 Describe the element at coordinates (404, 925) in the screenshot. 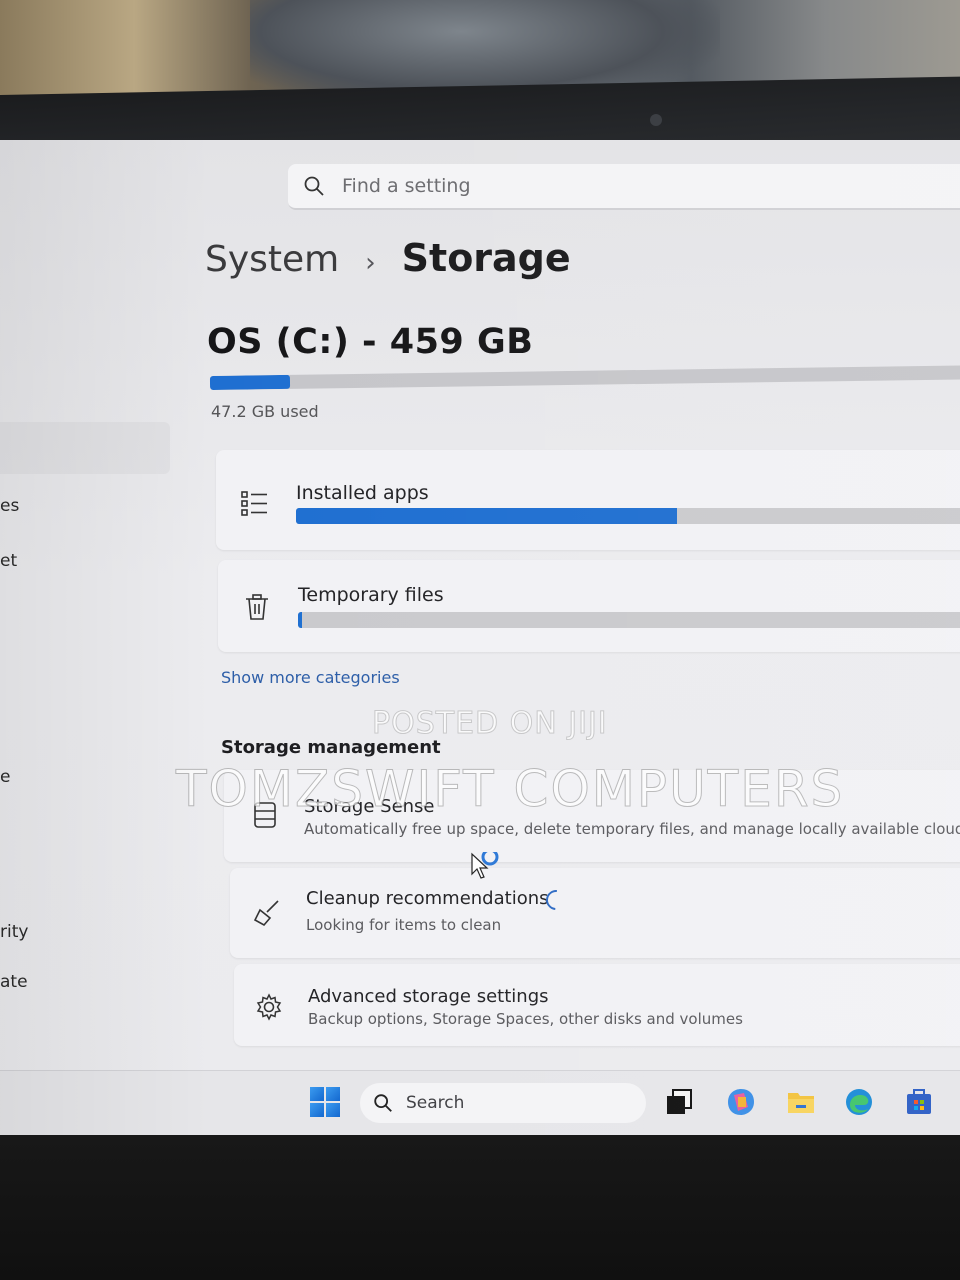

I see `row-description: Looking for items to clean` at that location.